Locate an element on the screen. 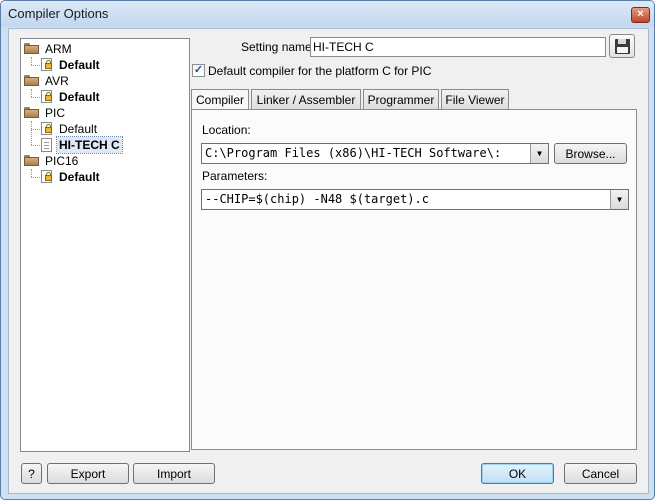  tab-programmer: Programmer is located at coordinates (401, 99).